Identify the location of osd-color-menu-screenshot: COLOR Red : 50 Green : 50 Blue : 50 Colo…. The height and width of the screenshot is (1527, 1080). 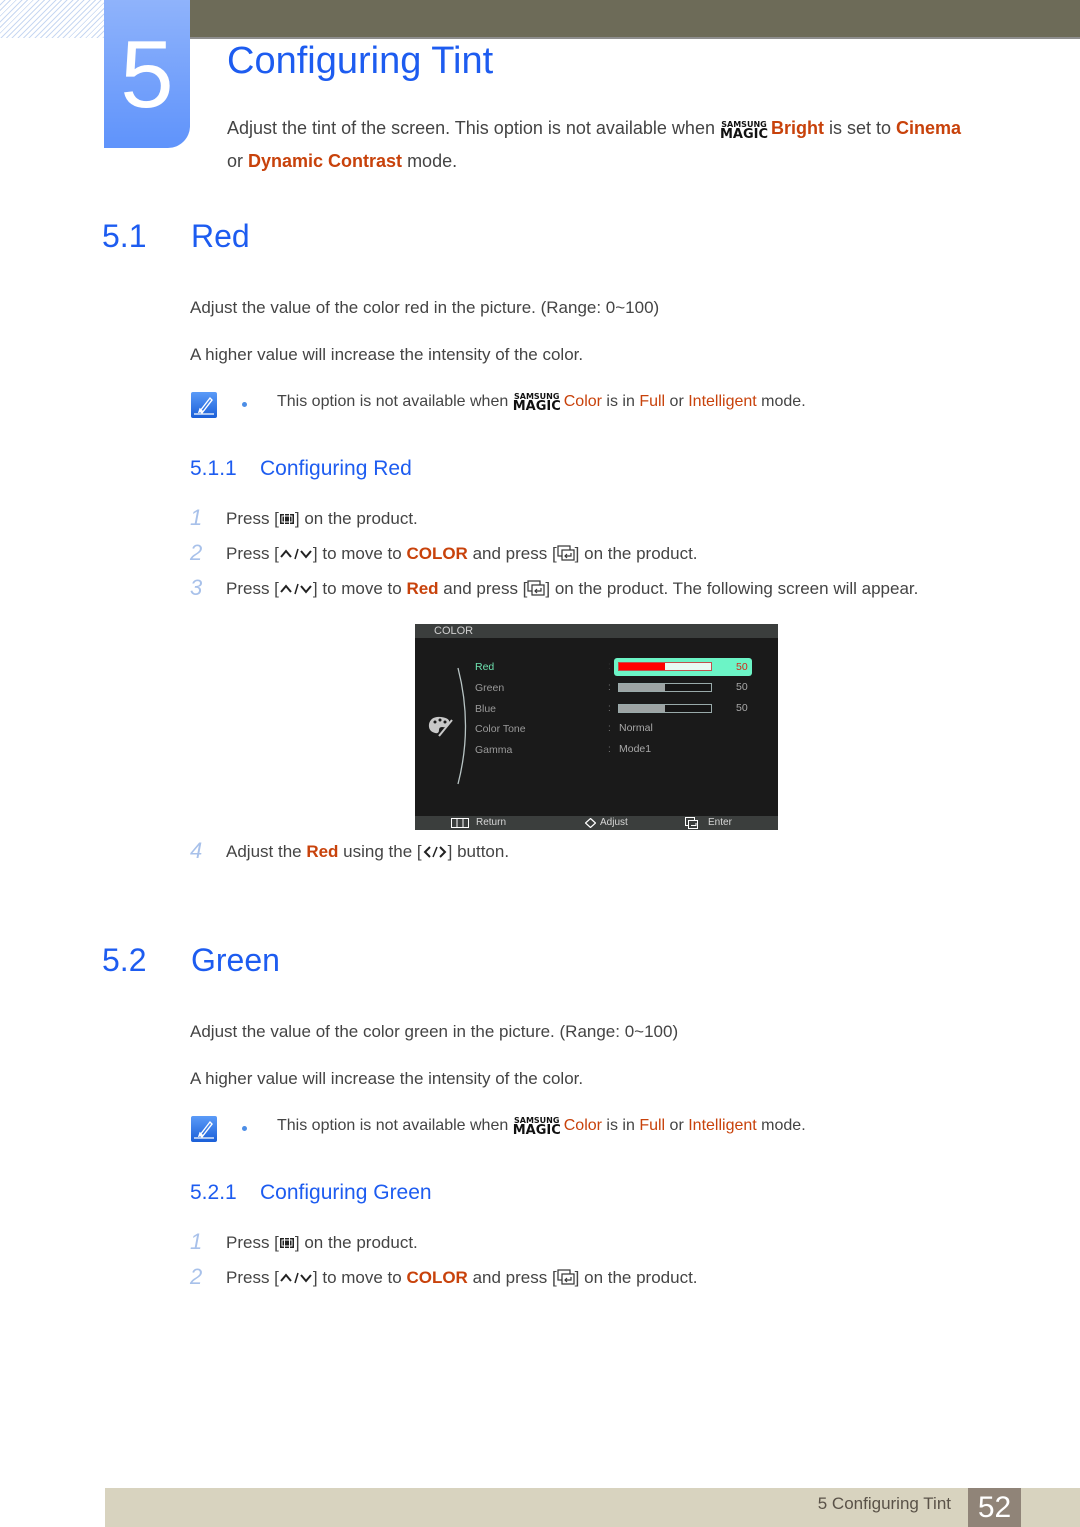
(596, 727).